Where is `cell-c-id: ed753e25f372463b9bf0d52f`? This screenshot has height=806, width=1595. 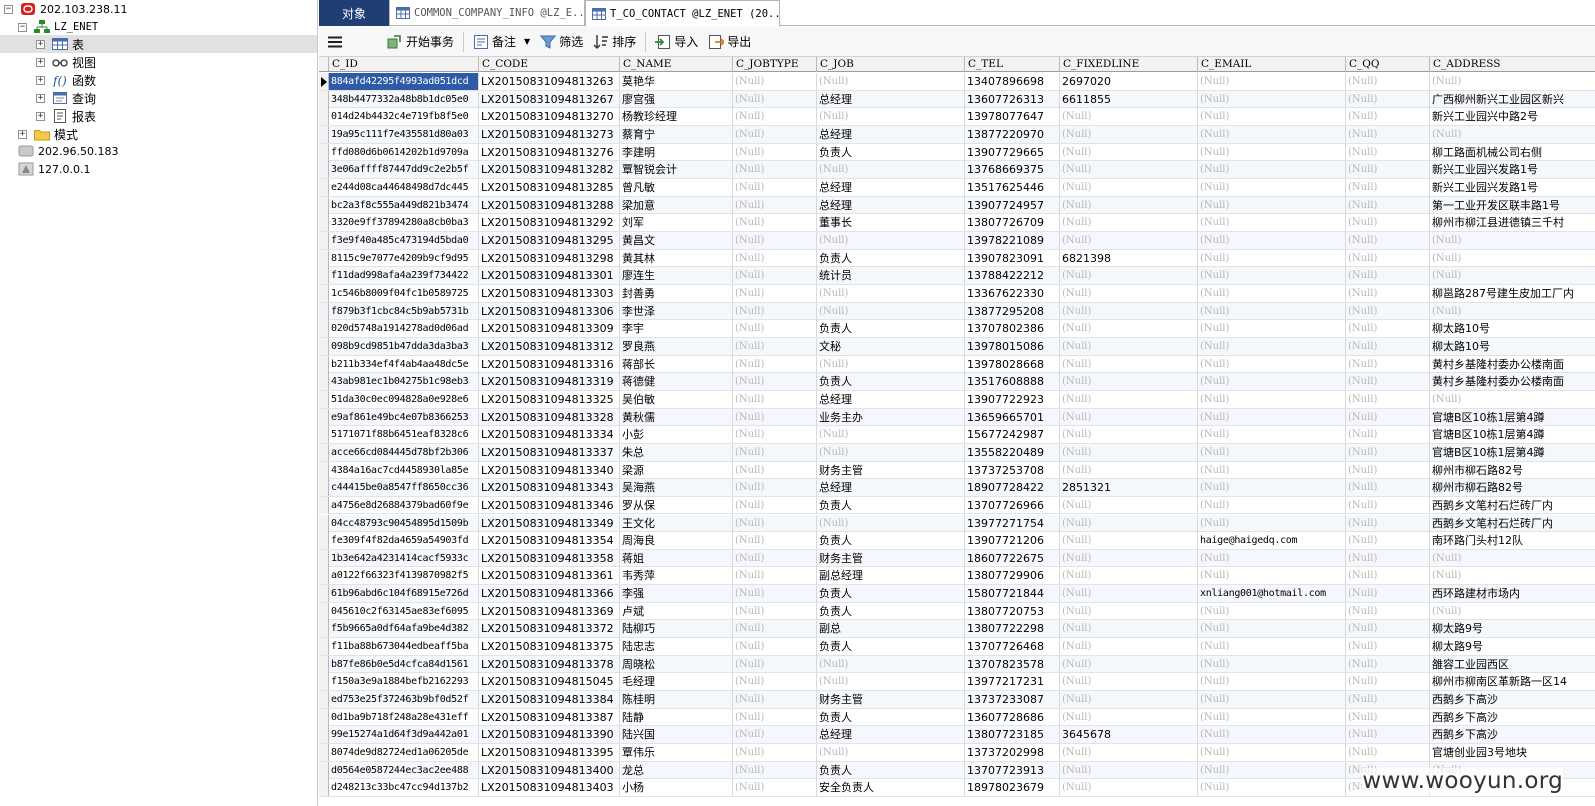 cell-c-id: ed753e25f372463b9bf0d52f is located at coordinates (404, 700).